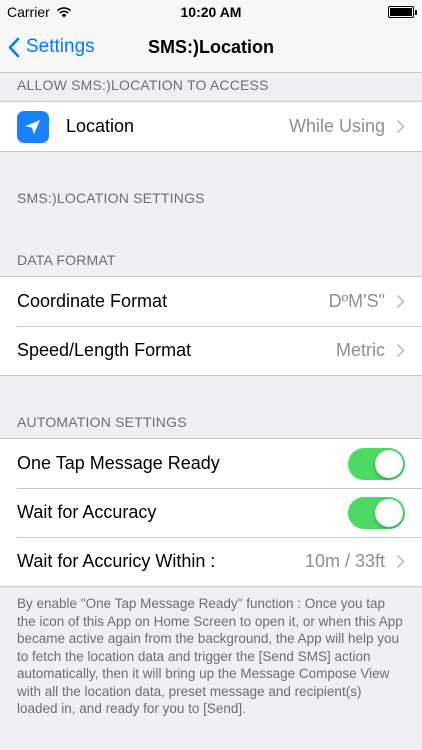 The height and width of the screenshot is (750, 422). I want to click on location-label: Location, so click(100, 126).